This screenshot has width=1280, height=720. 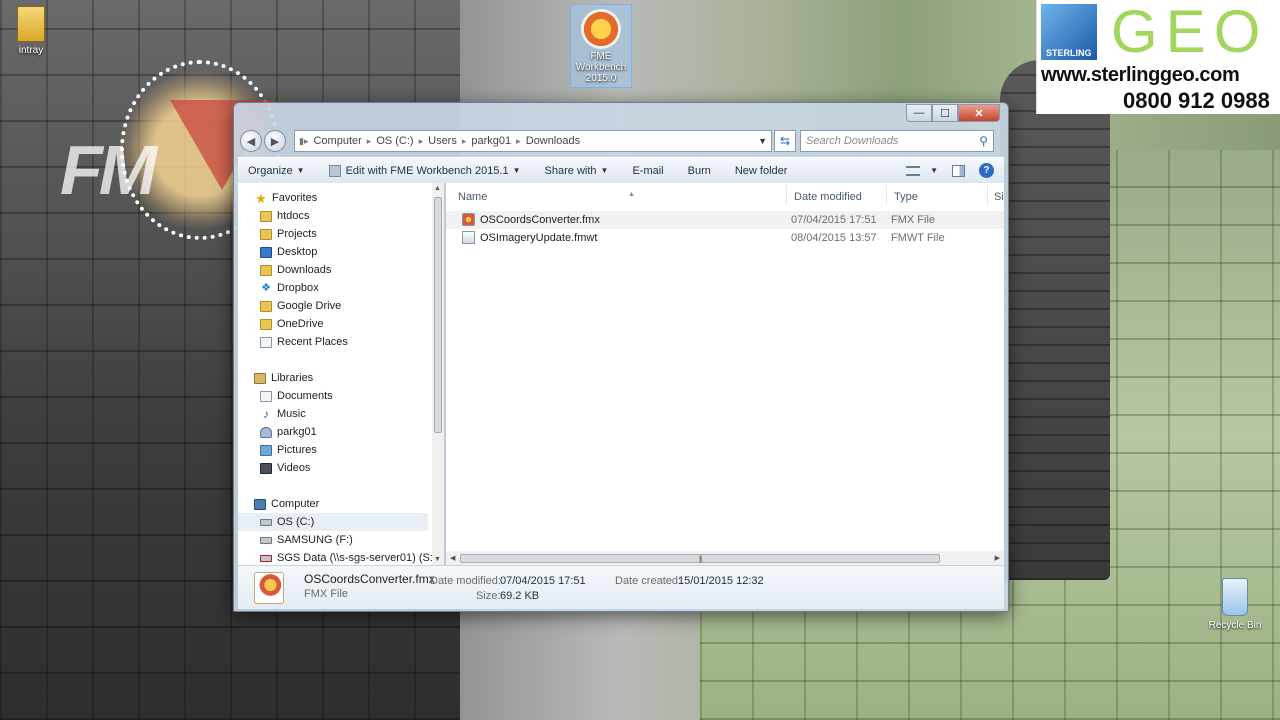 What do you see at coordinates (442, 141) in the screenshot?
I see `breadcrumb-users: Users` at bounding box center [442, 141].